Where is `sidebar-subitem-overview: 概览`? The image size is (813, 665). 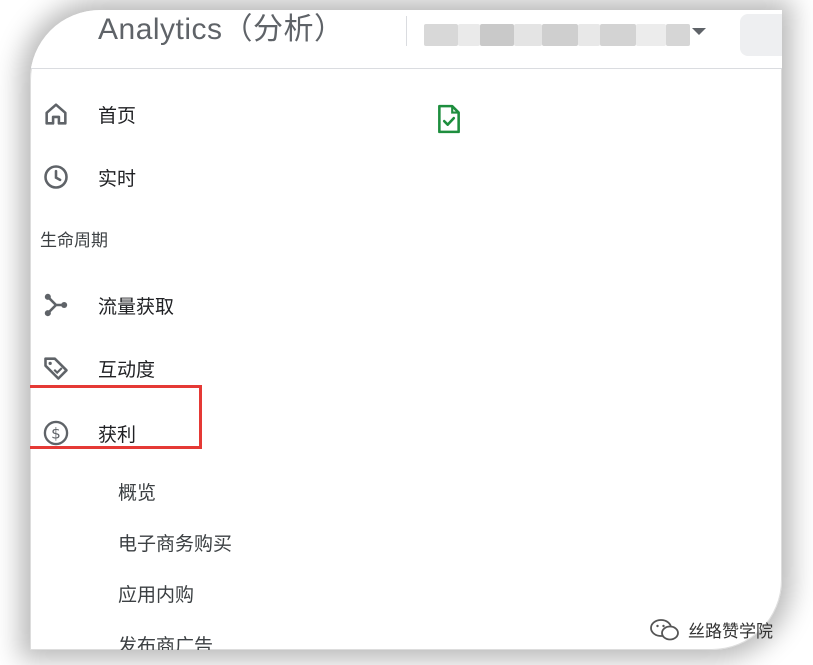
sidebar-subitem-overview: 概览 is located at coordinates (137, 491).